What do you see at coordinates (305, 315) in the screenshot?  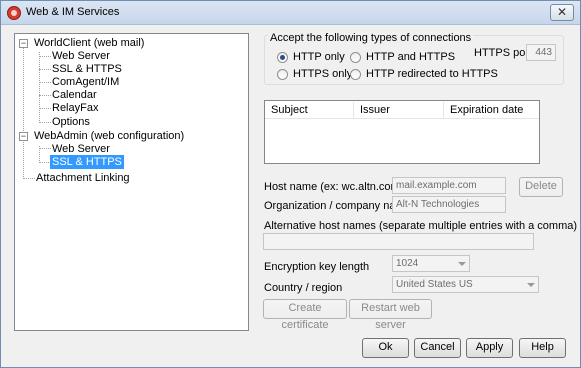 I see `create-certificate-button: Create certificate` at bounding box center [305, 315].